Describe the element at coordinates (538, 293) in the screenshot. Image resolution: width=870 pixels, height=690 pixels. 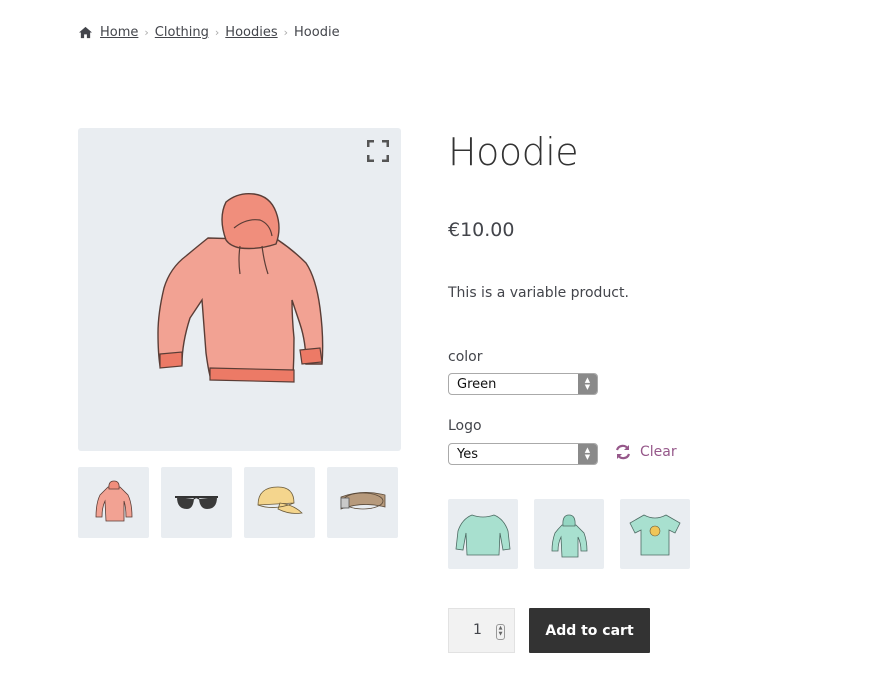
I see `product-description: This is a variable product.` at that location.